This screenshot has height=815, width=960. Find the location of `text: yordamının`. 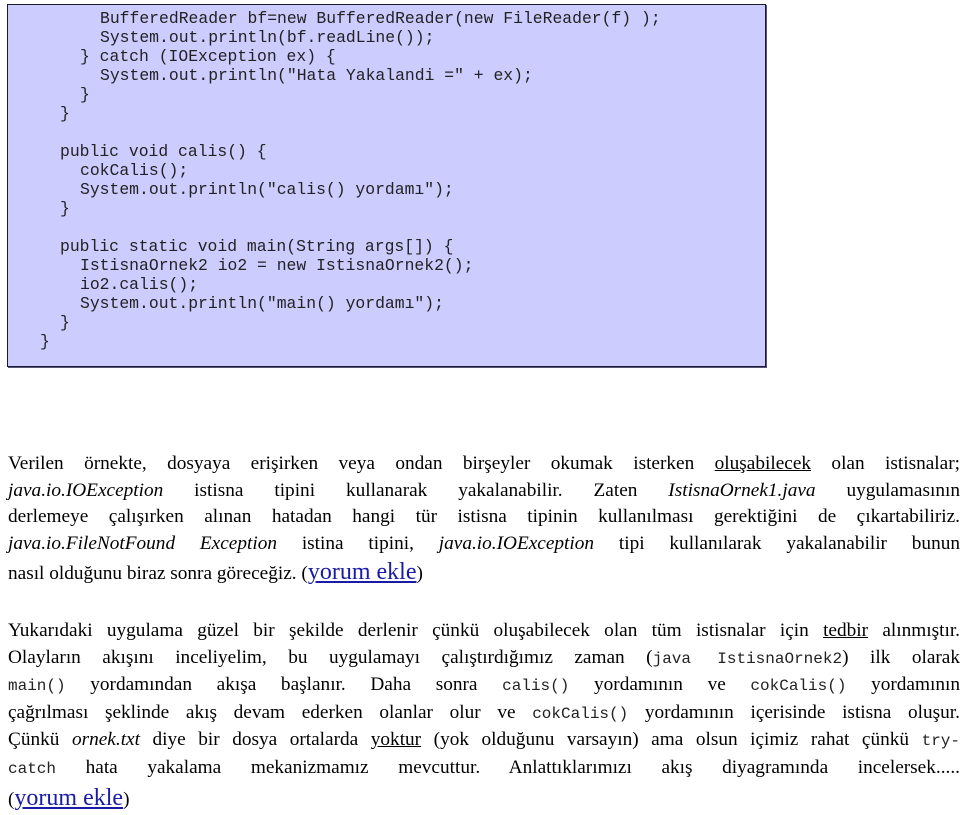

text: yordamının is located at coordinates (903, 685).